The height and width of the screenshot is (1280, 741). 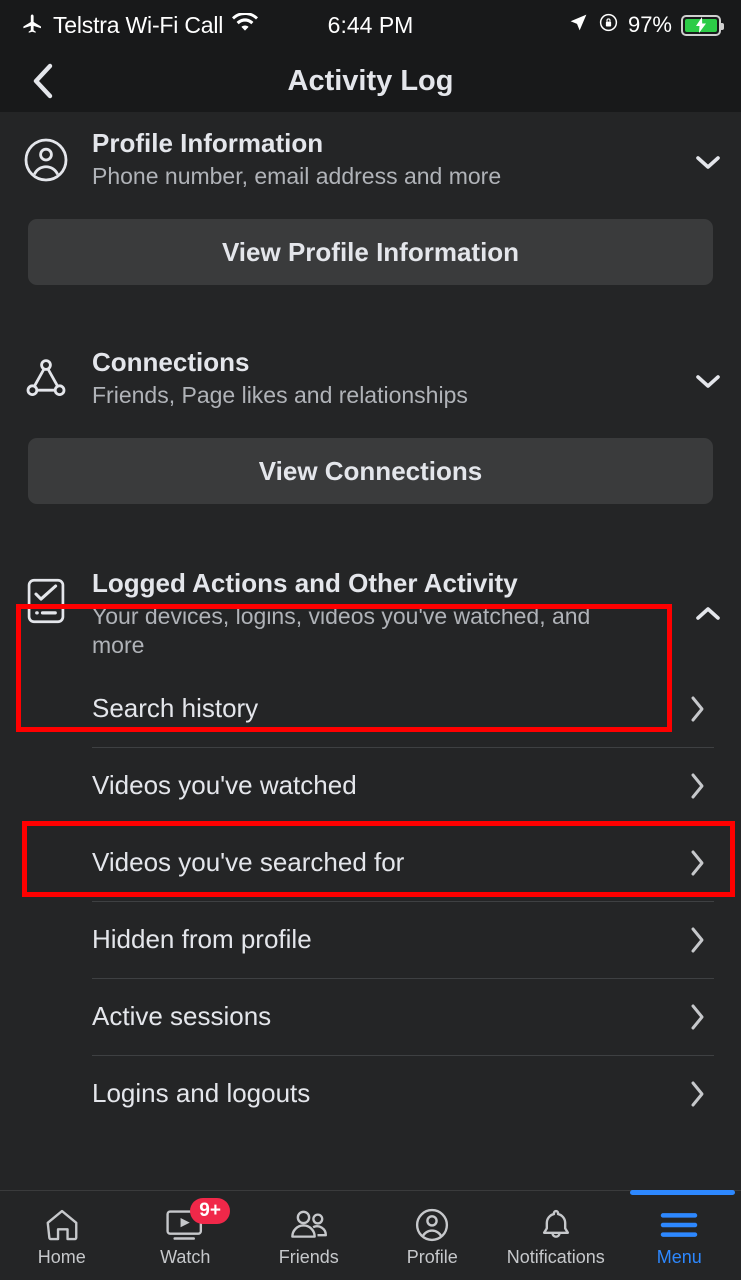 I want to click on back-button, so click(x=43, y=81).